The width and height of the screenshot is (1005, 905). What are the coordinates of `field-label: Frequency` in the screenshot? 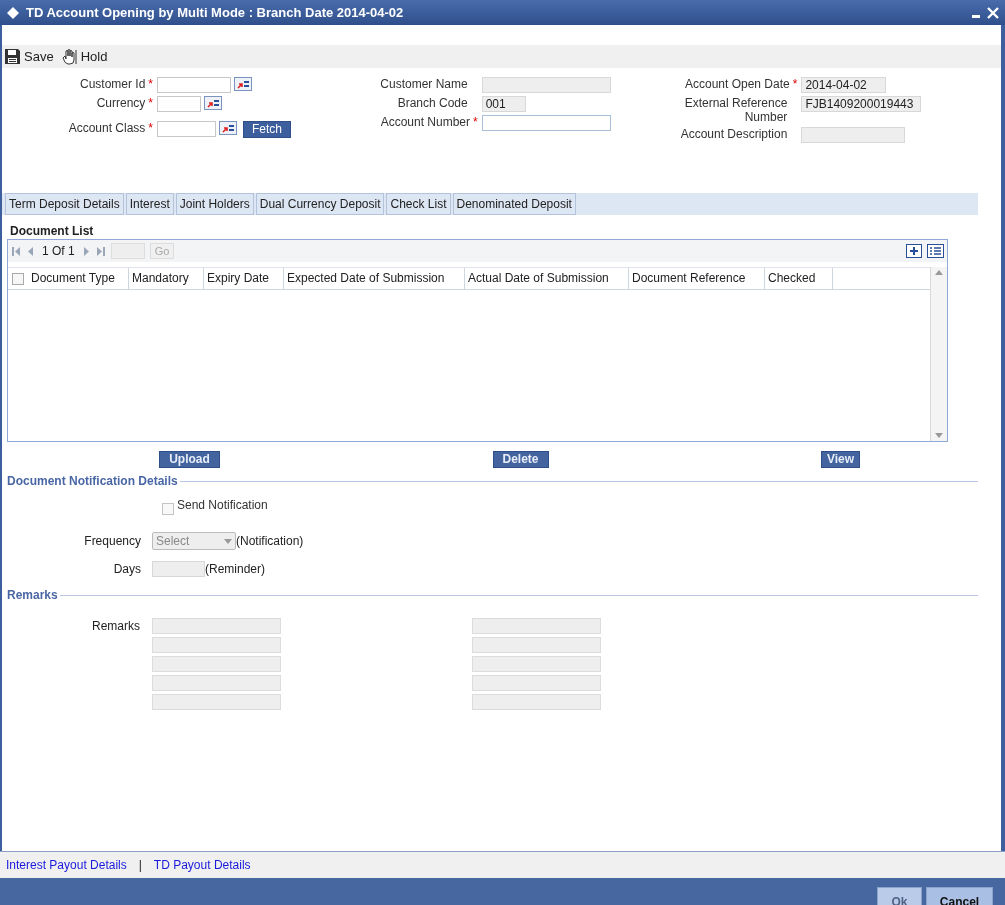 It's located at (112, 541).